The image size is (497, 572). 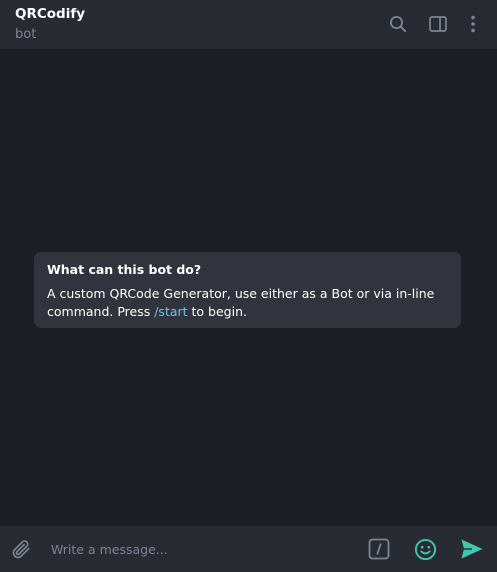 I want to click on send-icon, so click(x=472, y=549).